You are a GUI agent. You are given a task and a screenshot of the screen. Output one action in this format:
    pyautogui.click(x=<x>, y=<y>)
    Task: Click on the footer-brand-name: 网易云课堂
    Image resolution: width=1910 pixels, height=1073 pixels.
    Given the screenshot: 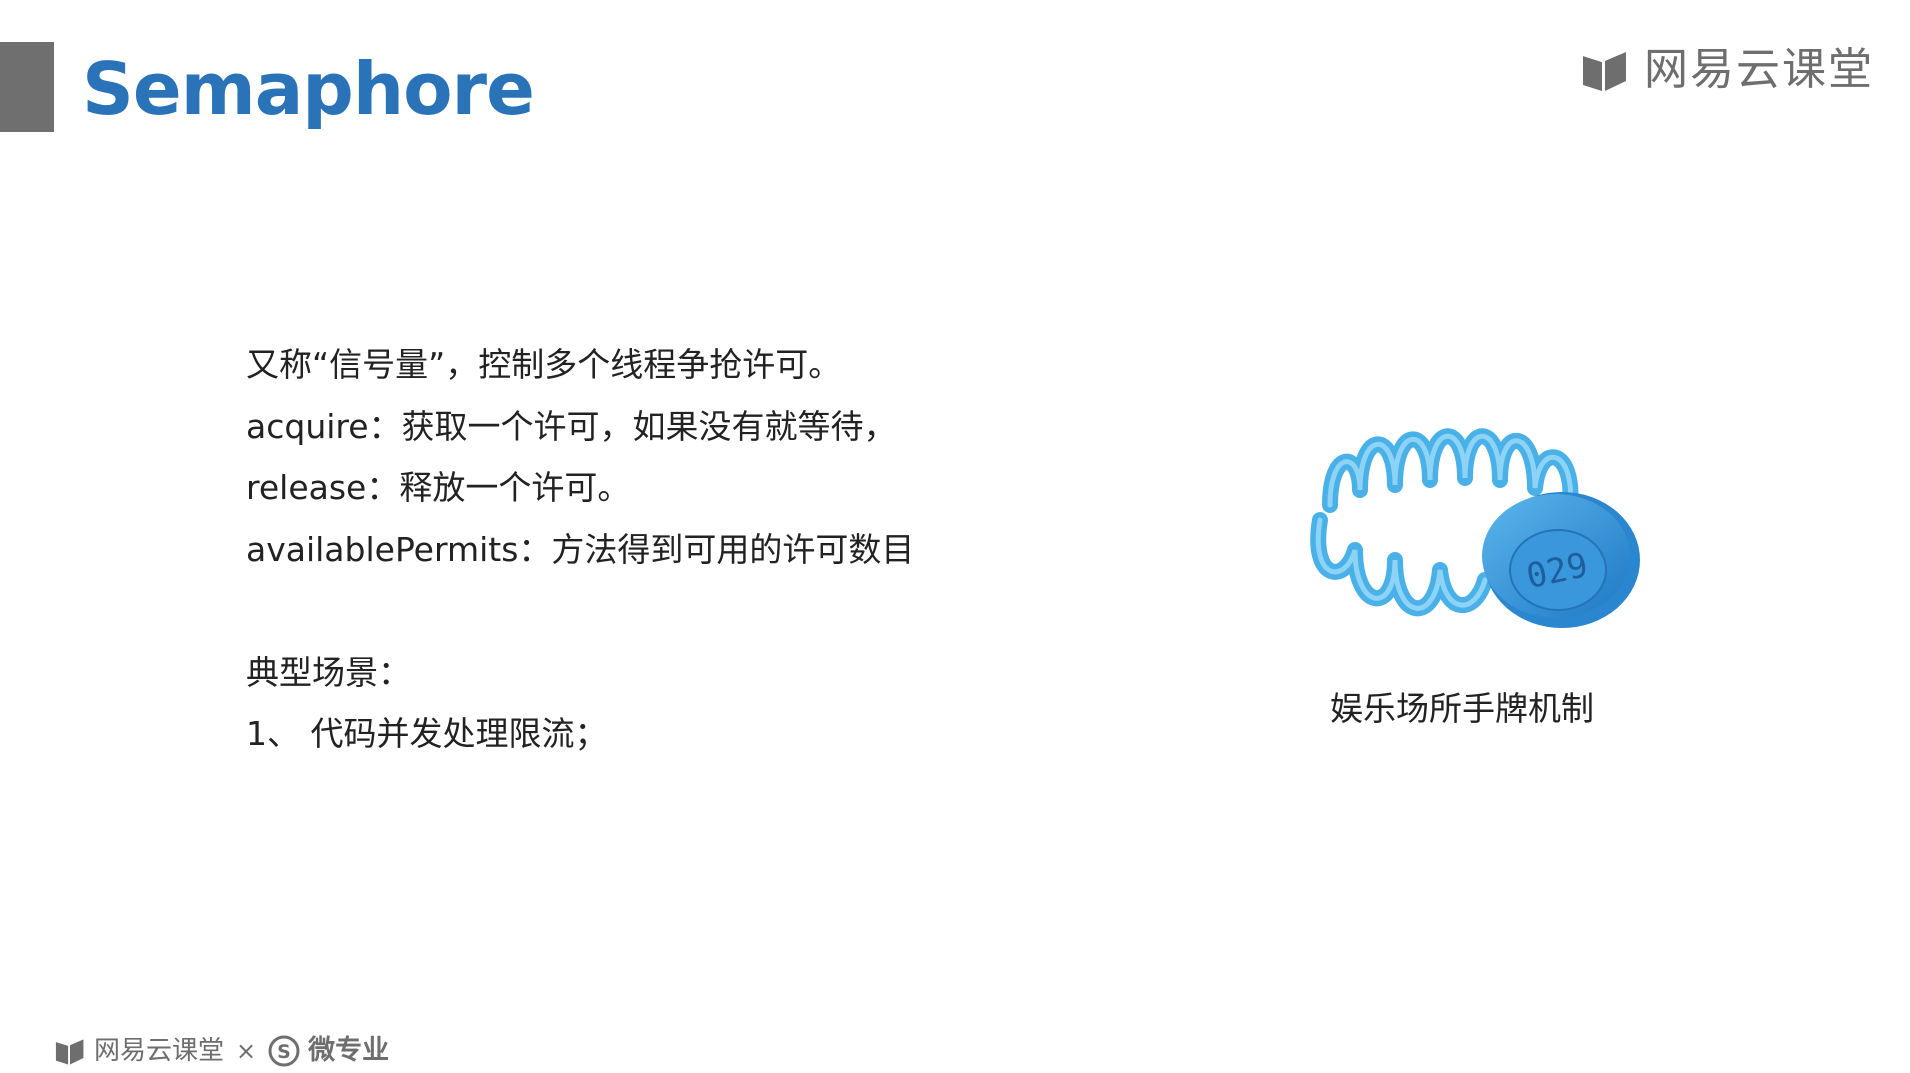 What is the action you would take?
    pyautogui.click(x=159, y=1051)
    